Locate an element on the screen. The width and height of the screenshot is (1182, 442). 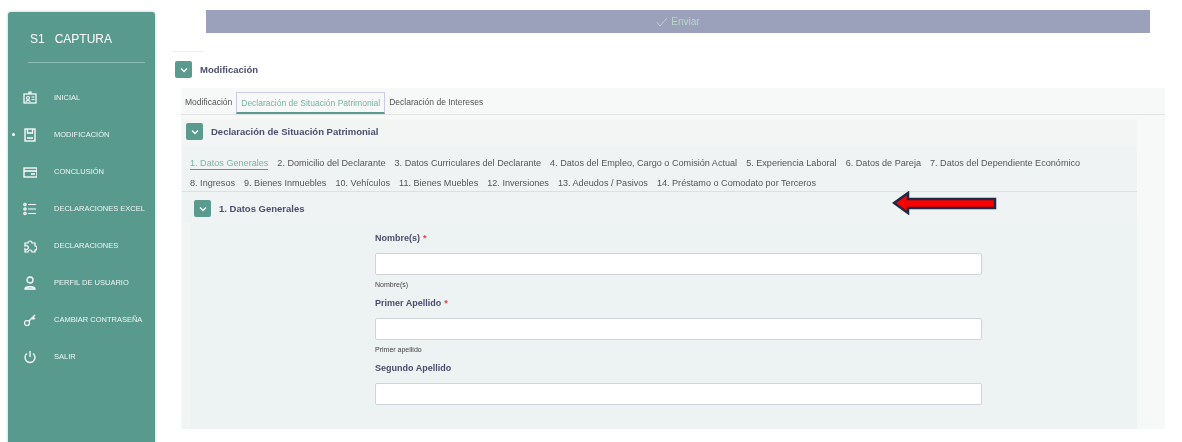
step-tab: 6. Datos de Pareja is located at coordinates (883, 159).